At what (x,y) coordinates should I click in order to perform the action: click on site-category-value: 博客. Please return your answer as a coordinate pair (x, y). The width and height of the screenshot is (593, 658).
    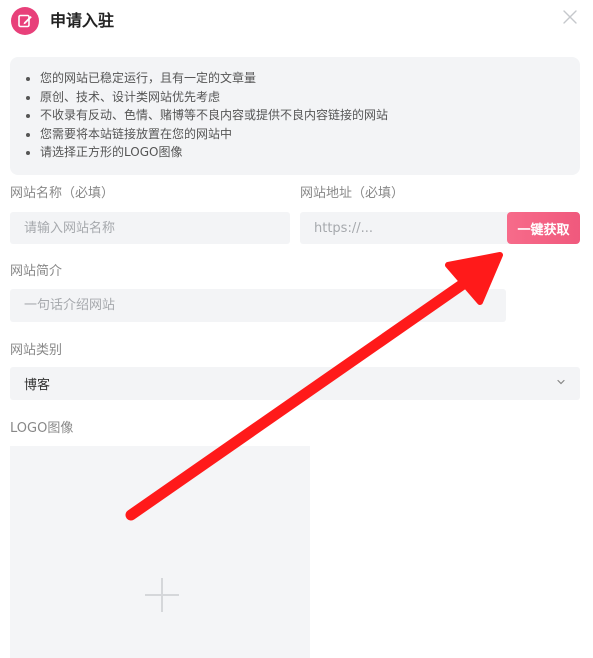
    Looking at the image, I should click on (37, 385).